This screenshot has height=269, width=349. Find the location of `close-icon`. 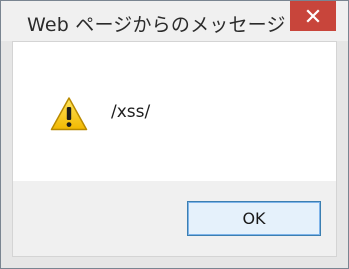

close-icon is located at coordinates (313, 16).